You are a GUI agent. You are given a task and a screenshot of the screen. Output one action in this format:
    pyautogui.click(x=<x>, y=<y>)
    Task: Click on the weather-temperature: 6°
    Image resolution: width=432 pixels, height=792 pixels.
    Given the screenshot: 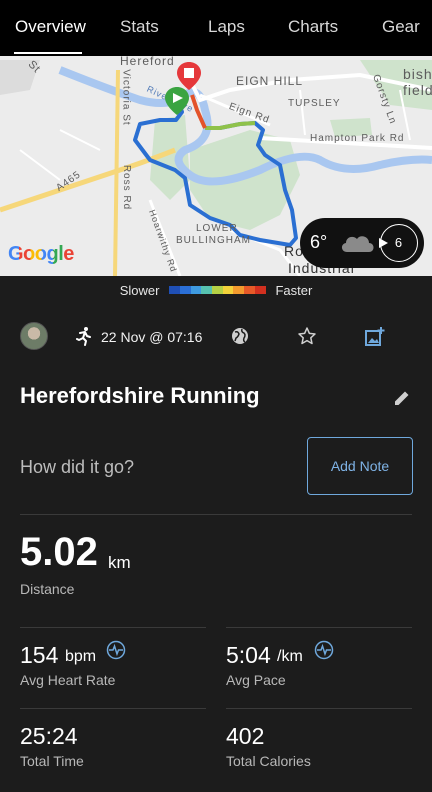 What is the action you would take?
    pyautogui.click(x=319, y=242)
    